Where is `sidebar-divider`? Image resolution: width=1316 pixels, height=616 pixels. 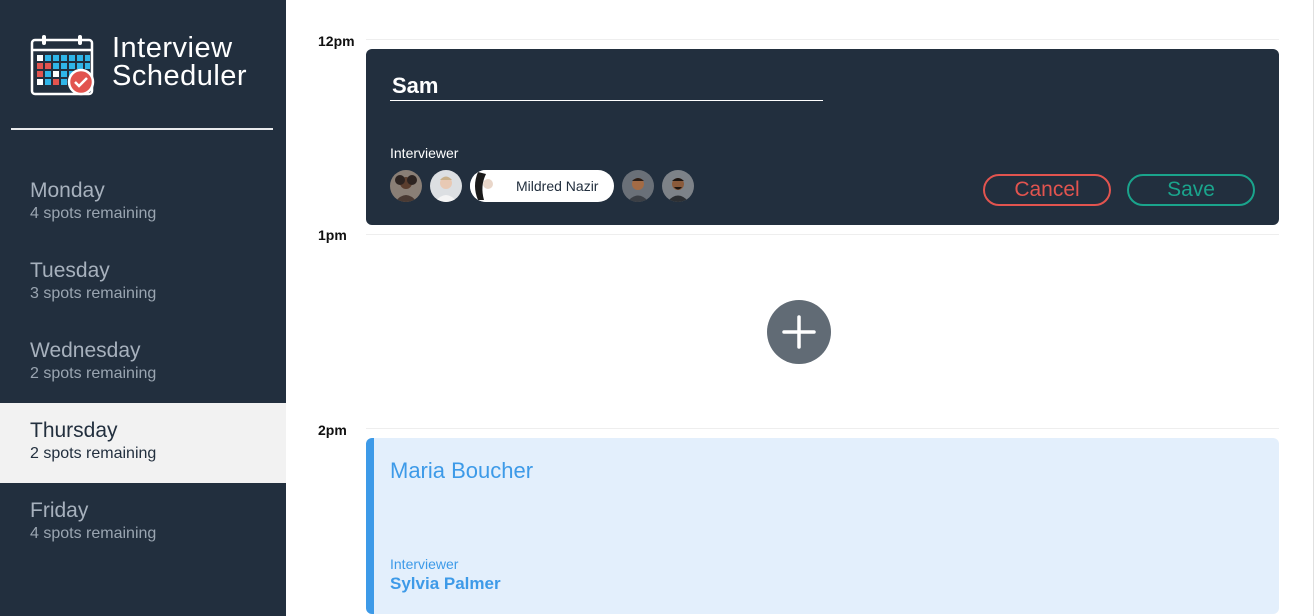
sidebar-divider is located at coordinates (142, 129).